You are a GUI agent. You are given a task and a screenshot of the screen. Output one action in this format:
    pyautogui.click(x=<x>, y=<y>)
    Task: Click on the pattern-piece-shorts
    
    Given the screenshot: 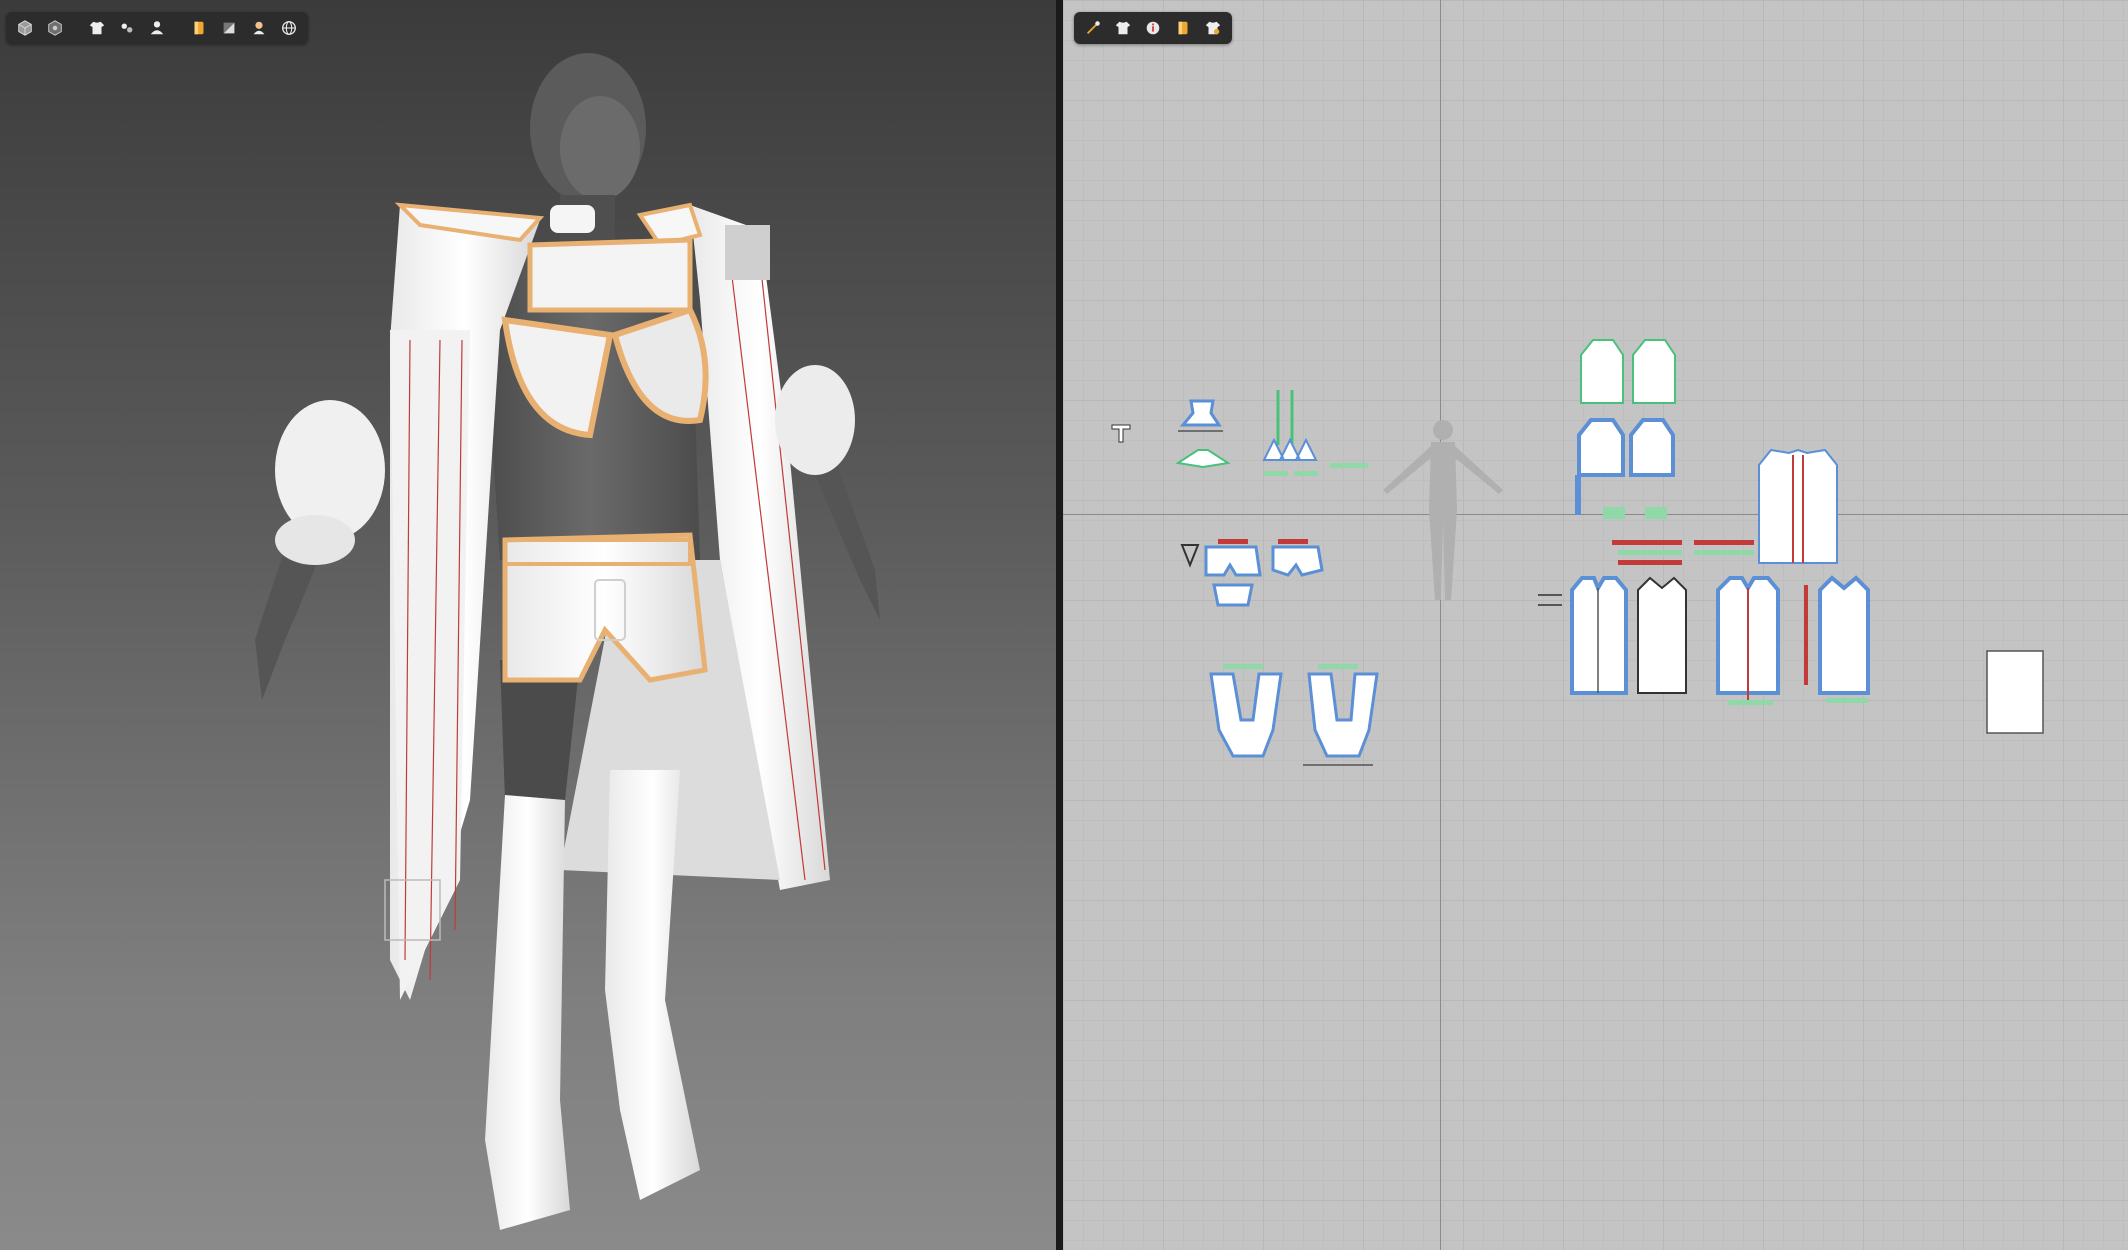 What is the action you would take?
    pyautogui.click(x=1268, y=575)
    